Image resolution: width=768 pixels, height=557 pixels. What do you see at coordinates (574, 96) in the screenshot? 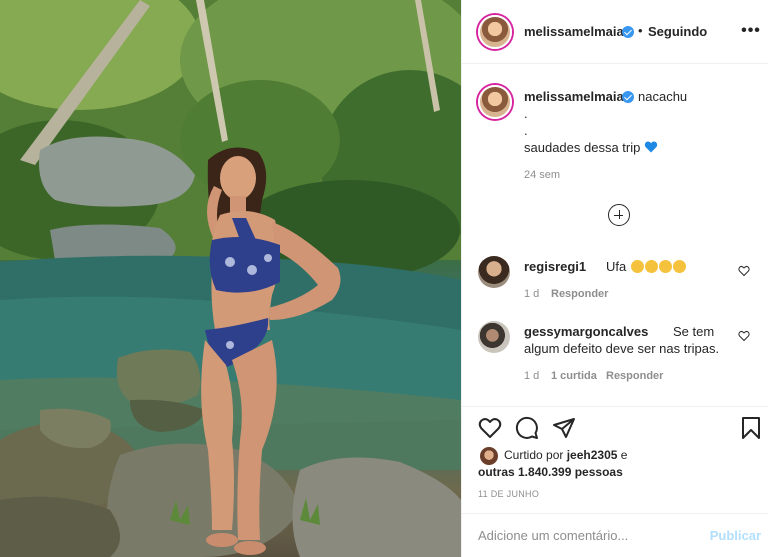
I see `caption-username: melissamelmaia` at bounding box center [574, 96].